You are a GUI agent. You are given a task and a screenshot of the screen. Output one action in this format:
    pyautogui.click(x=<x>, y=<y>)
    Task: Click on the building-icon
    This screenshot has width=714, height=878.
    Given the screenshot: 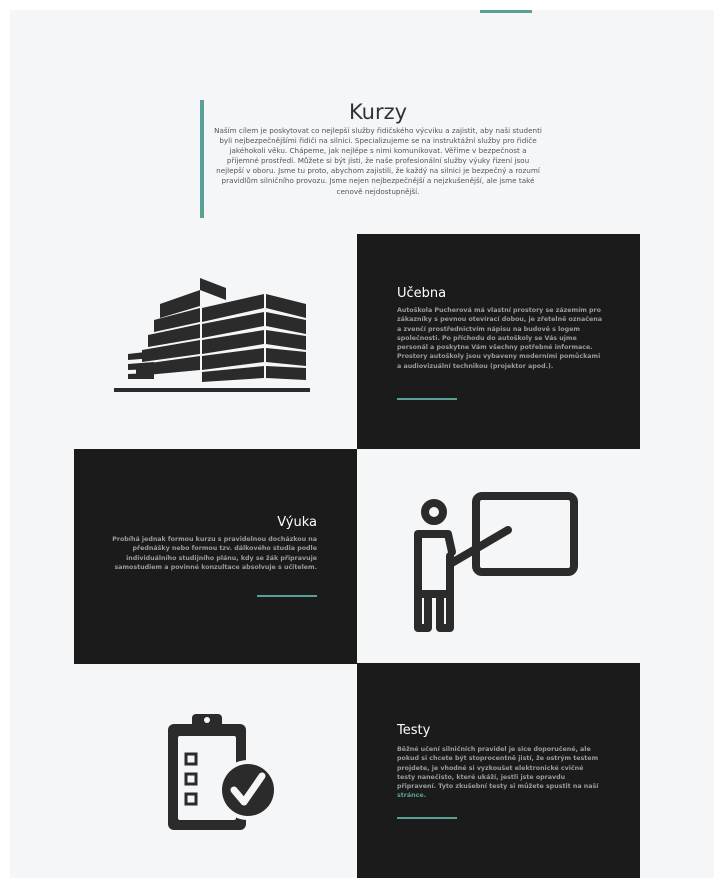 What is the action you would take?
    pyautogui.click(x=212, y=335)
    